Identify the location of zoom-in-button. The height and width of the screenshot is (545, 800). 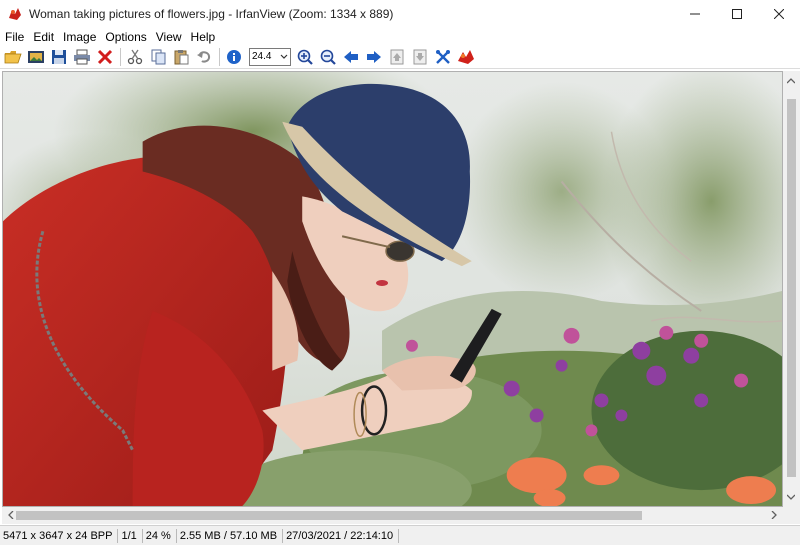
(305, 57).